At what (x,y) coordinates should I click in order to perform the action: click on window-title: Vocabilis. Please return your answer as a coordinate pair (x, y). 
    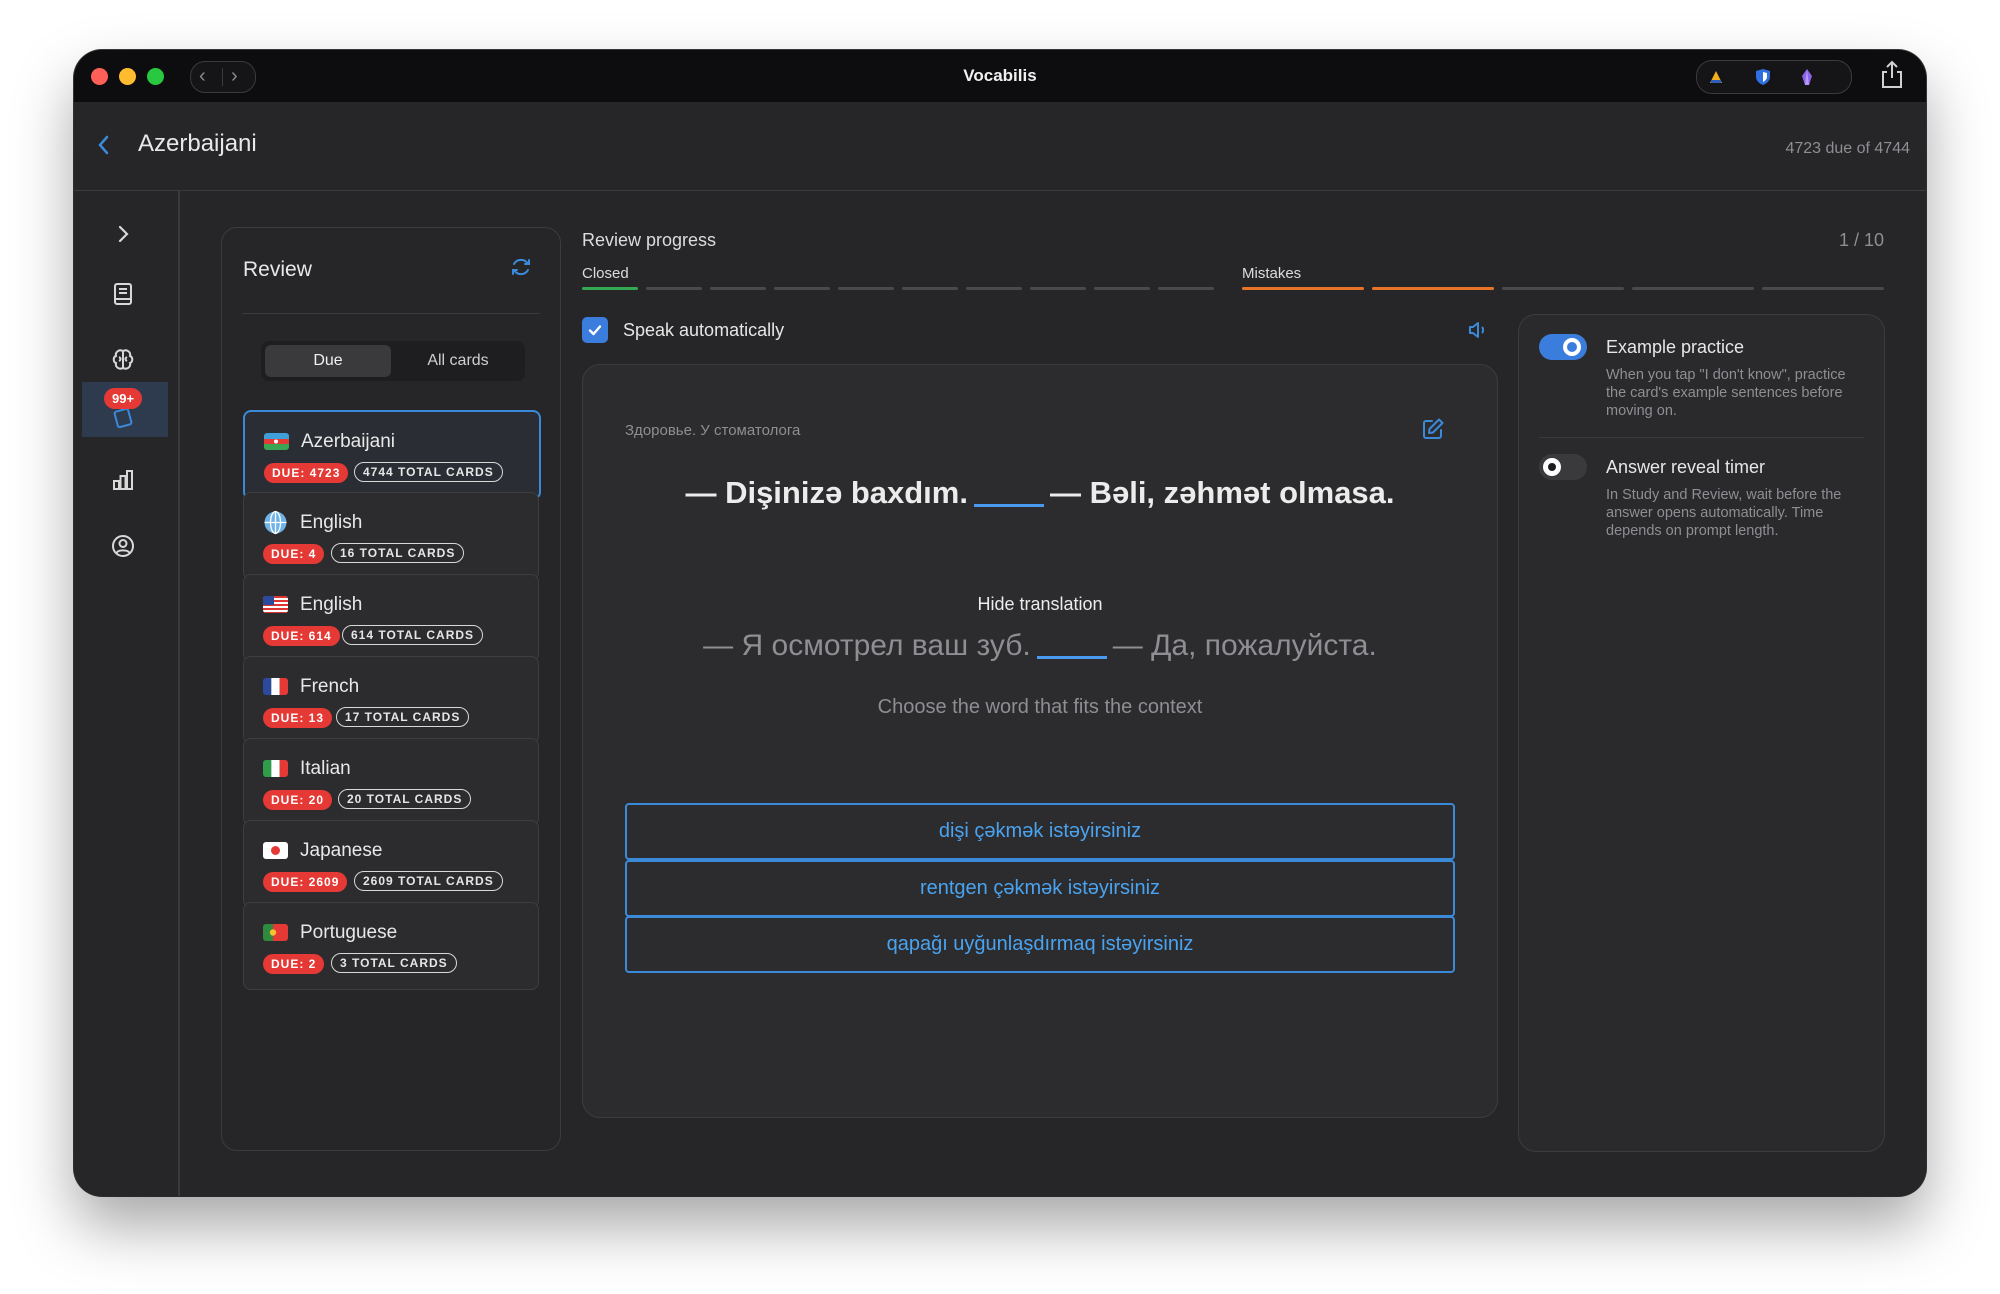
    Looking at the image, I should click on (1000, 75).